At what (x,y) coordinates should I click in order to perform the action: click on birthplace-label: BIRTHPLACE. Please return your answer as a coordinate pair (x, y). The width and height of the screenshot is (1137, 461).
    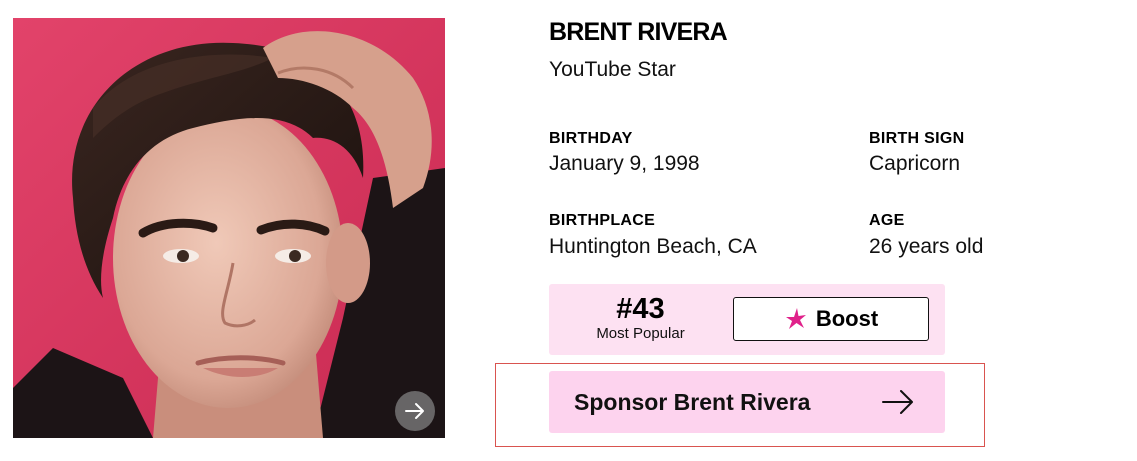
    Looking at the image, I should click on (602, 220).